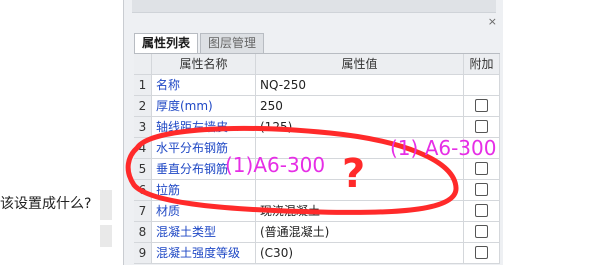  I want to click on property-value: NQ-250, so click(360, 85).